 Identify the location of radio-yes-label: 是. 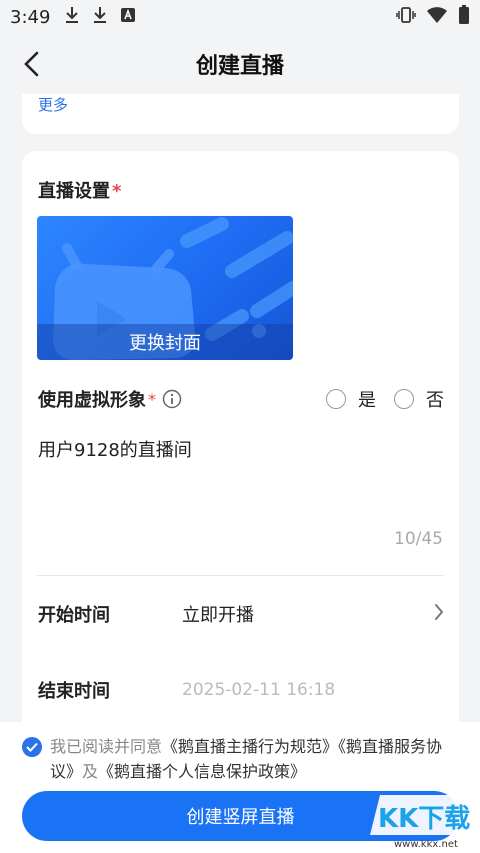
(367, 400).